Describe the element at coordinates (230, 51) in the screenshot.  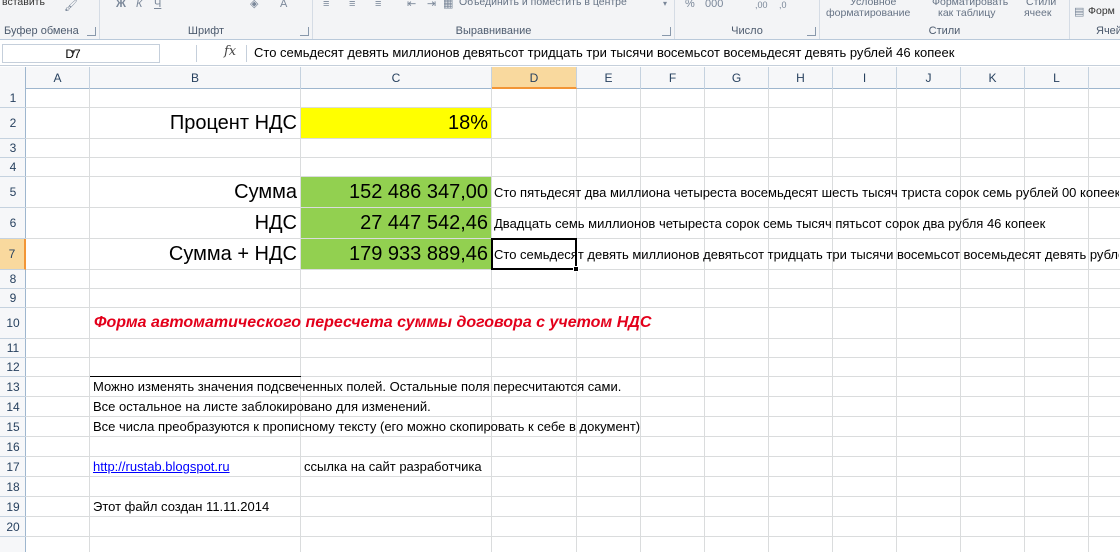
I see `insert-function-icon: fx` at that location.